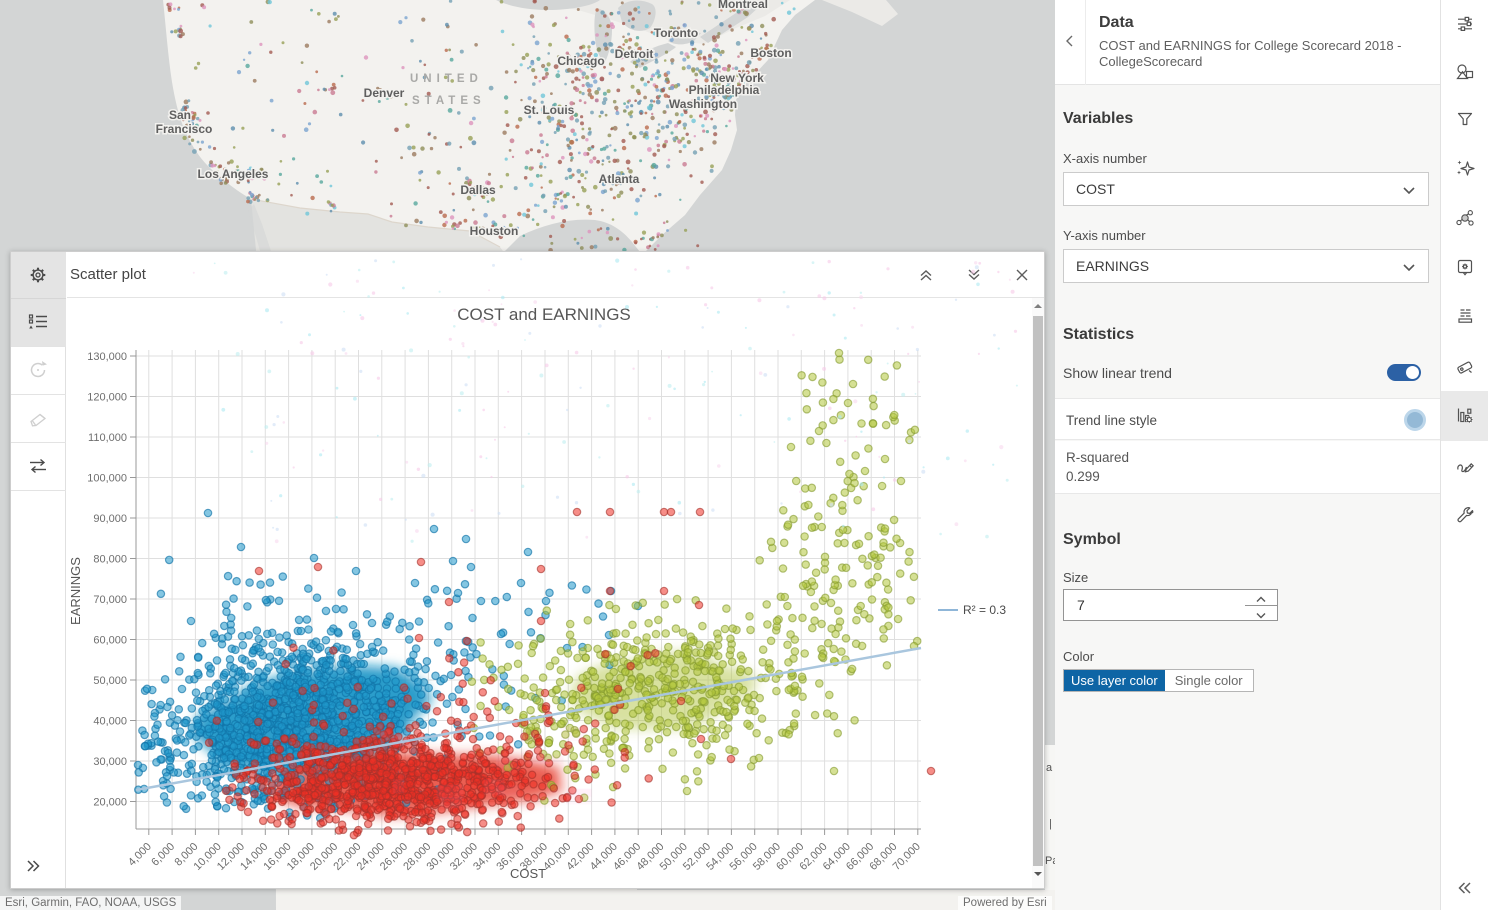  Describe the element at coordinates (110, 681) in the screenshot. I see `svg-text: 50,000` at that location.